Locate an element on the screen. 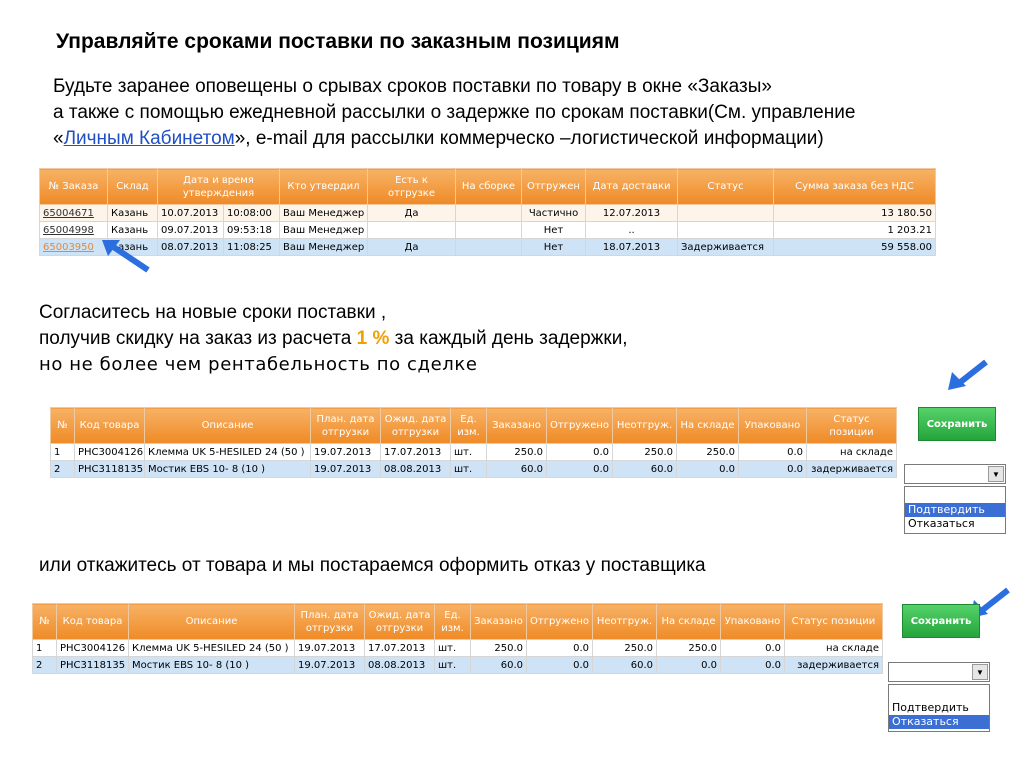  col-approved-by: Кто утвердил is located at coordinates (323, 186).